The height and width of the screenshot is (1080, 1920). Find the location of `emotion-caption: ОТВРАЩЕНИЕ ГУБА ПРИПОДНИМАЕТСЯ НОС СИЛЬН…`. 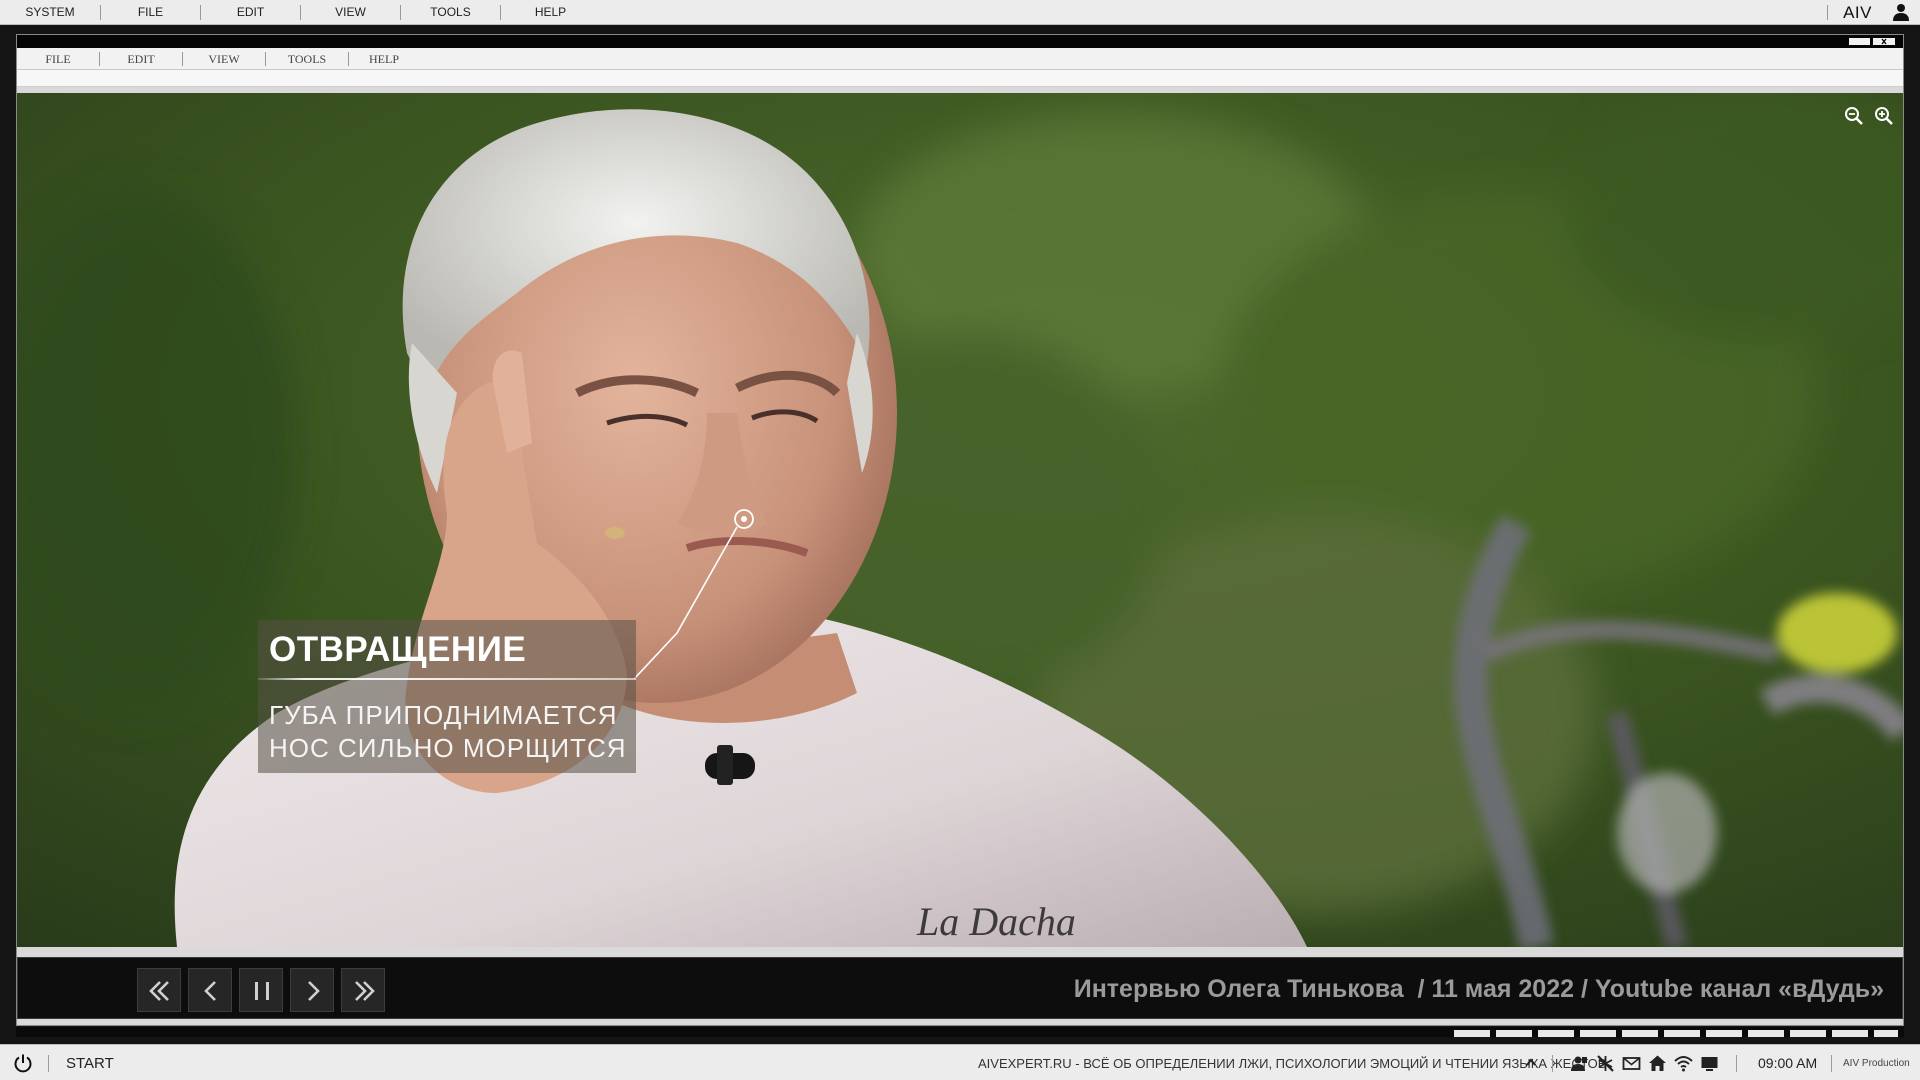

emotion-caption: ОТВРАЩЕНИЕ ГУБА ПРИПОДНИМАЕТСЯ НОС СИЛЬН… is located at coordinates (447, 696).